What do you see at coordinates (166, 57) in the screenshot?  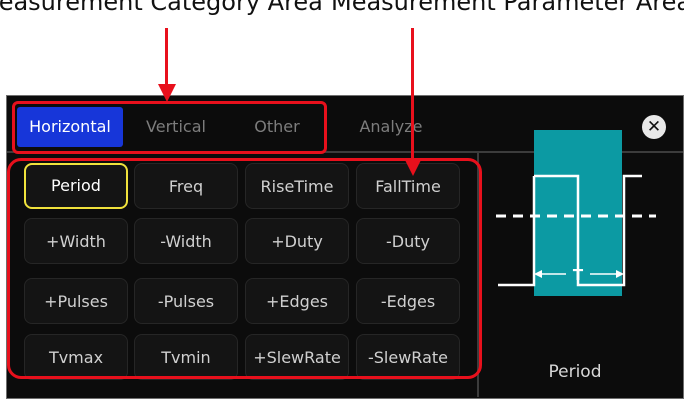 I see `category-arrow-shaft` at bounding box center [166, 57].